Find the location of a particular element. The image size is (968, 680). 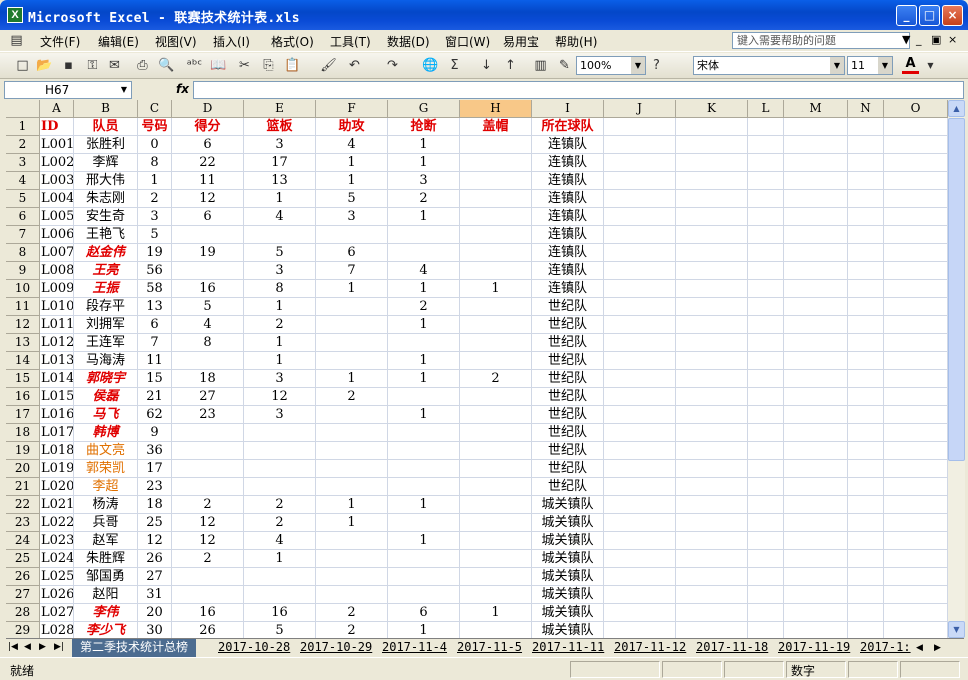

permission-icon: ⚿ is located at coordinates (92, 65).